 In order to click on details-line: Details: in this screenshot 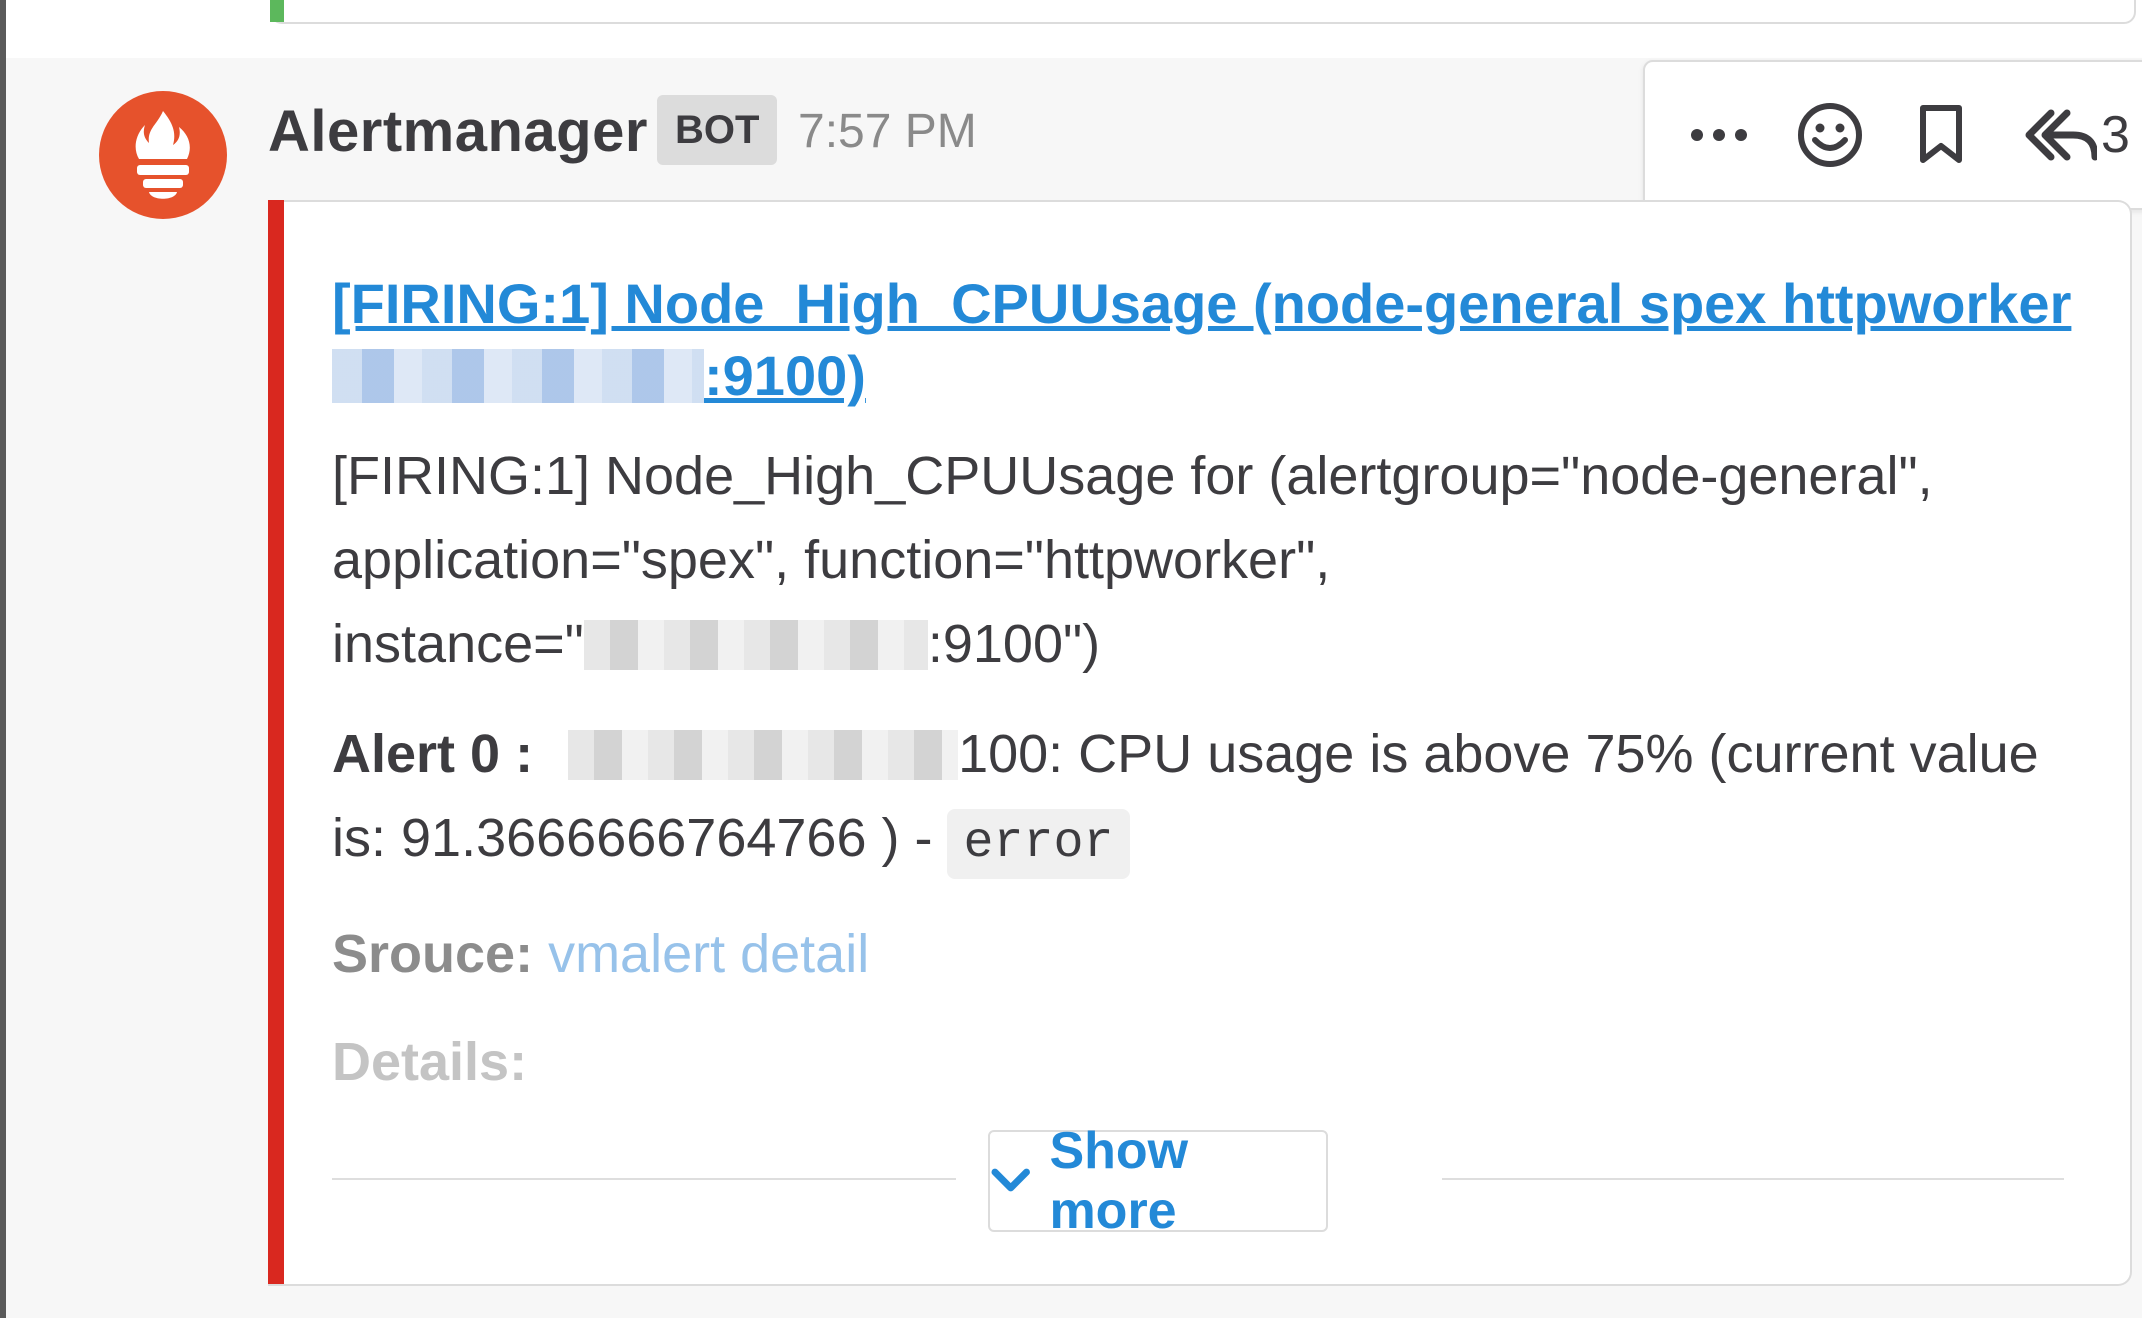, I will do `click(429, 1062)`.